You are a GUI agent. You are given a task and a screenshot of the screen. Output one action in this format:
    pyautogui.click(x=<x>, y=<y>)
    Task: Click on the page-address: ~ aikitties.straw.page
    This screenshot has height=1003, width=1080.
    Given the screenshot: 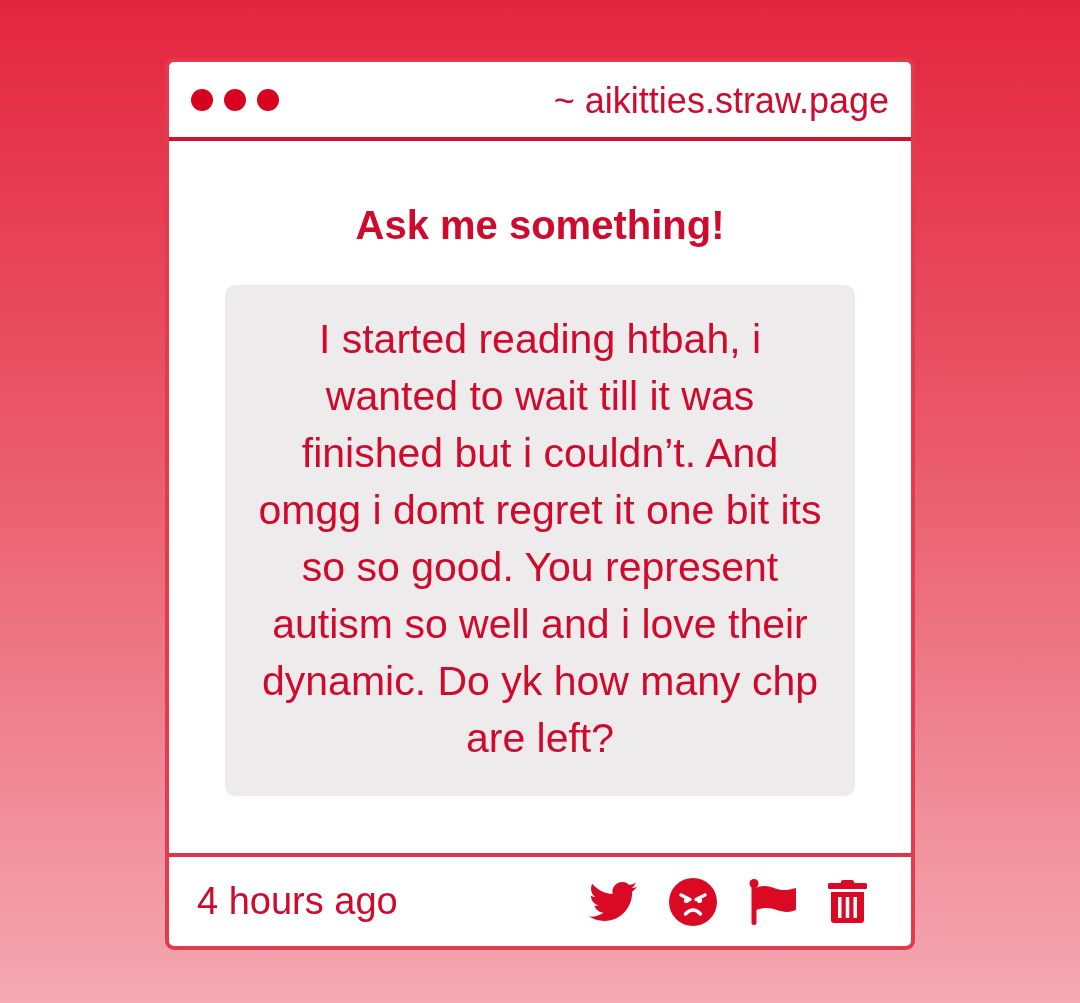 What is the action you would take?
    pyautogui.click(x=721, y=100)
    